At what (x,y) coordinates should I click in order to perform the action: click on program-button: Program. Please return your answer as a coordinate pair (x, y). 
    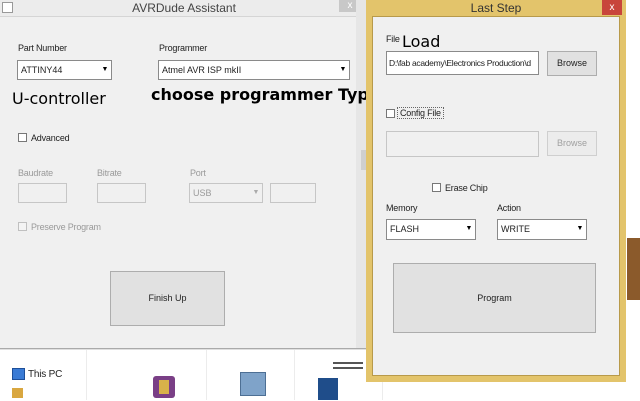
    Looking at the image, I should click on (494, 298).